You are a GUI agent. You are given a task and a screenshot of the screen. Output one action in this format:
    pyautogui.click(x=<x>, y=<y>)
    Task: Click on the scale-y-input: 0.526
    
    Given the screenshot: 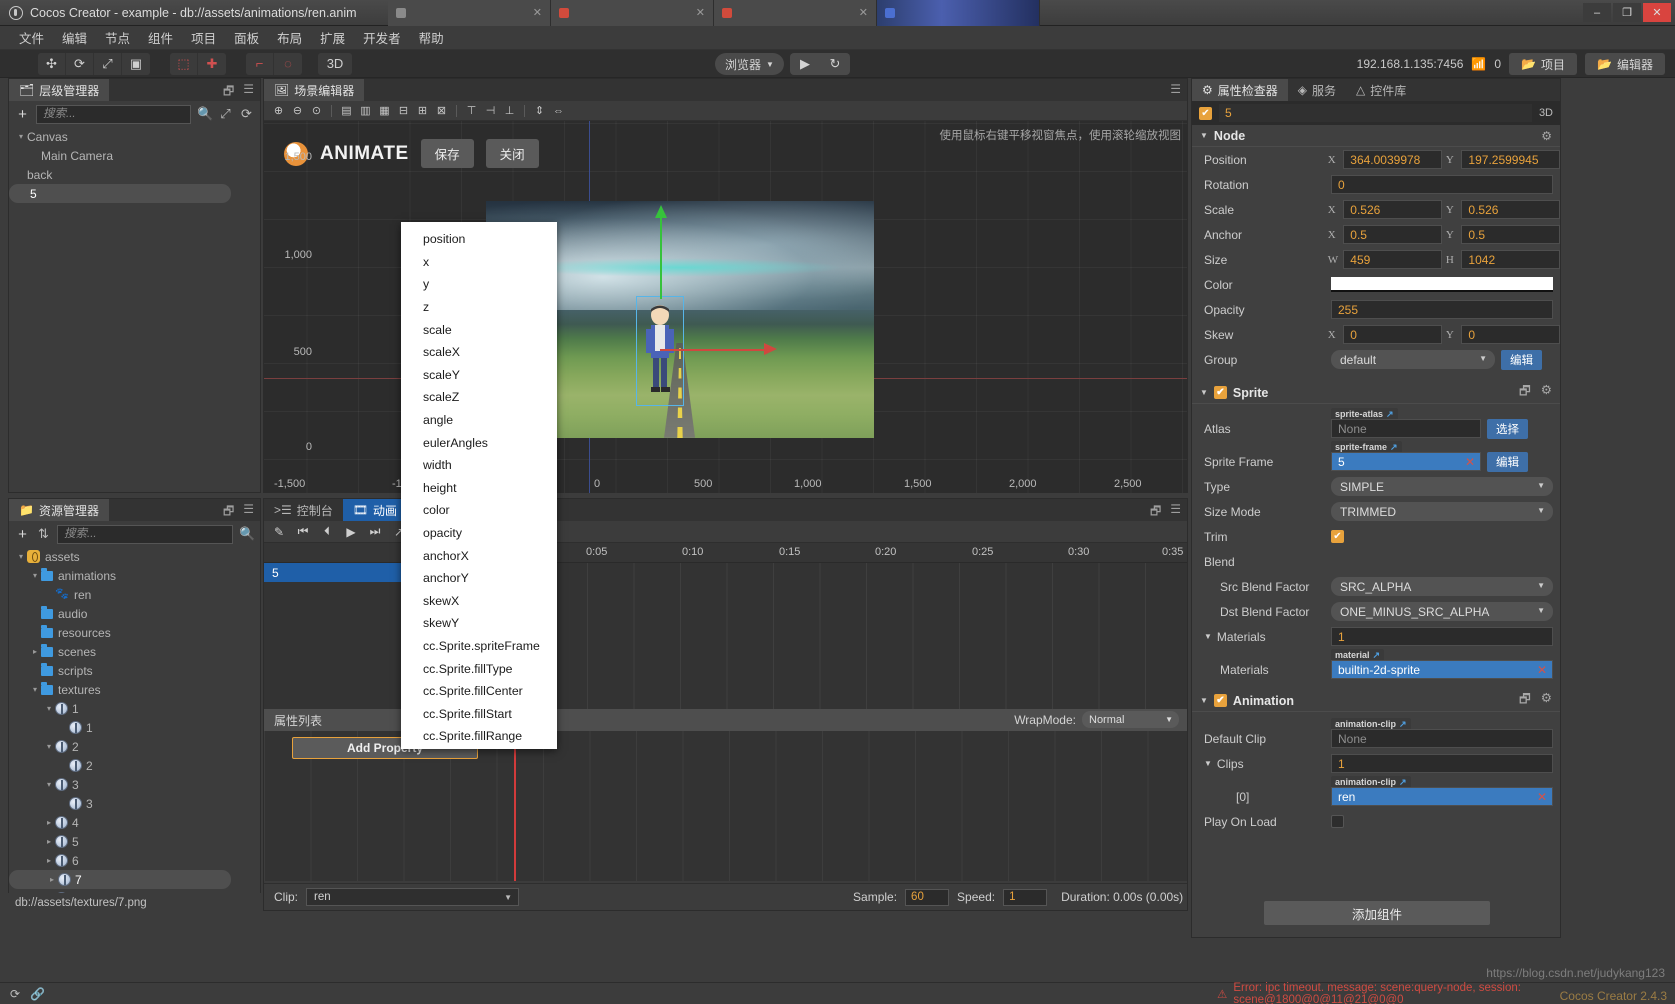 What is the action you would take?
    pyautogui.click(x=1510, y=209)
    